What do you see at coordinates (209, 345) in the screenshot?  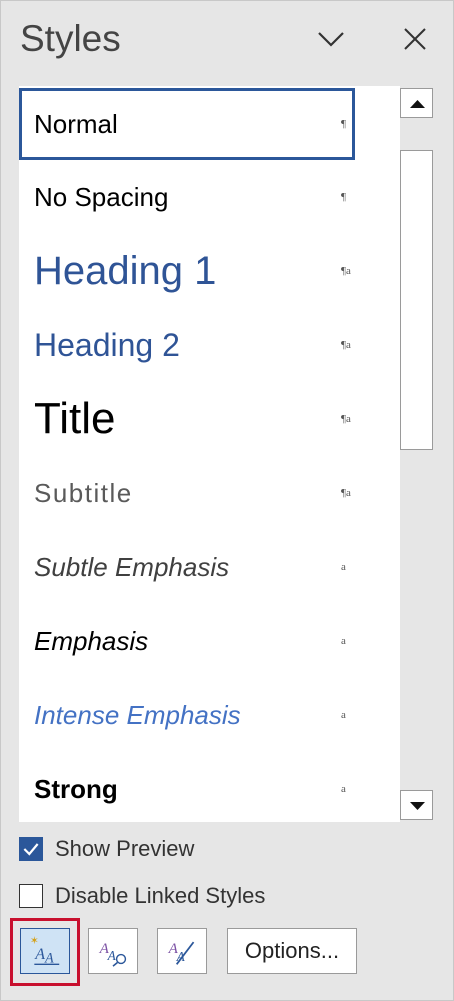 I see `style-item-heading-2: Heading 2 ¶a` at bounding box center [209, 345].